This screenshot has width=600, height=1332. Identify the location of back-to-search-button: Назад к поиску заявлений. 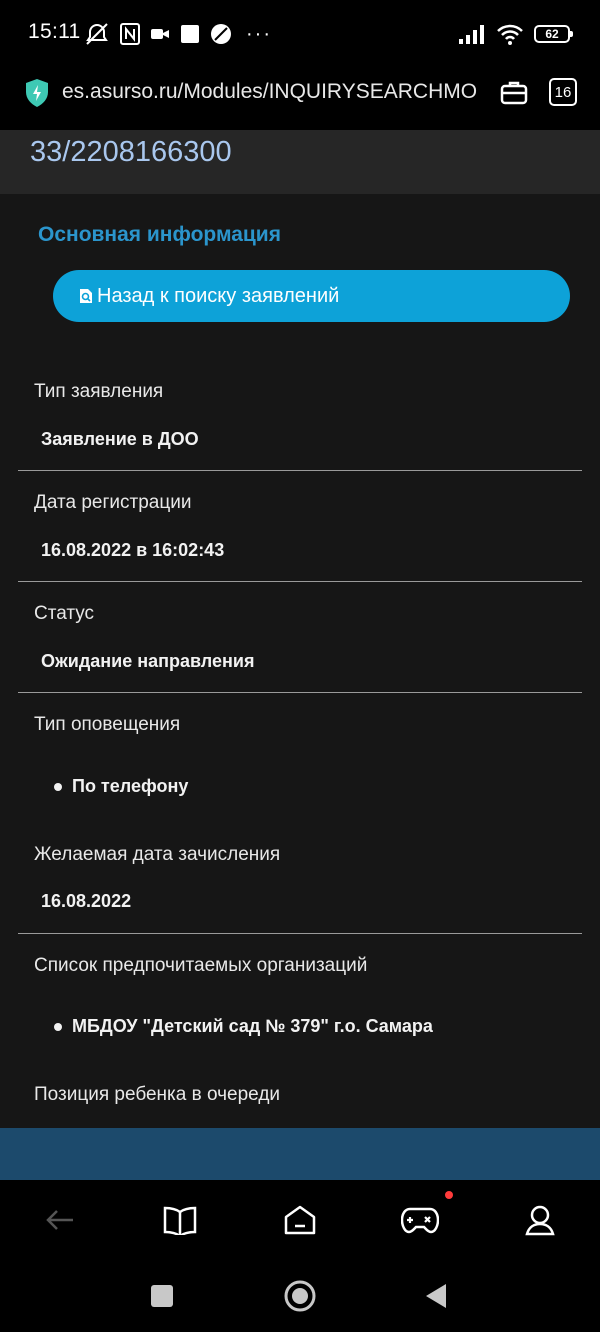
(311, 296).